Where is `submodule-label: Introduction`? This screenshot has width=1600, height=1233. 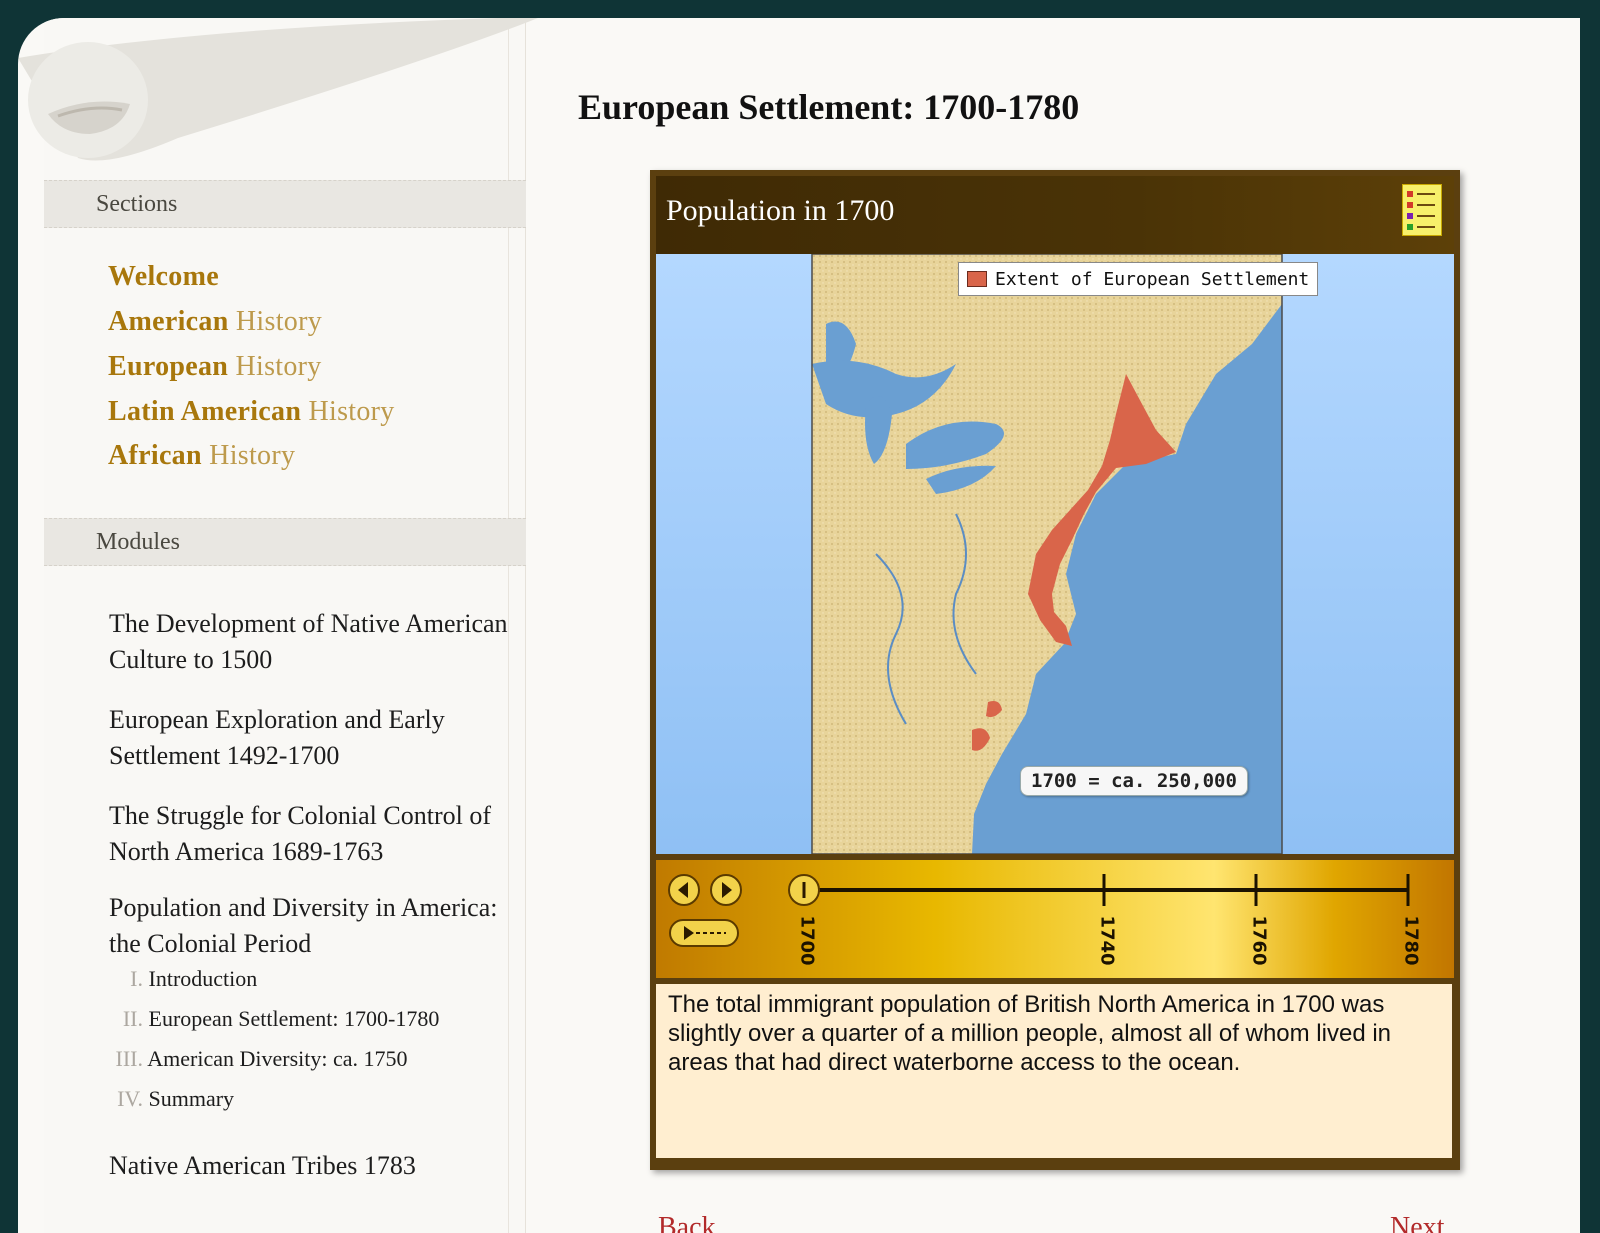 submodule-label: Introduction is located at coordinates (203, 978).